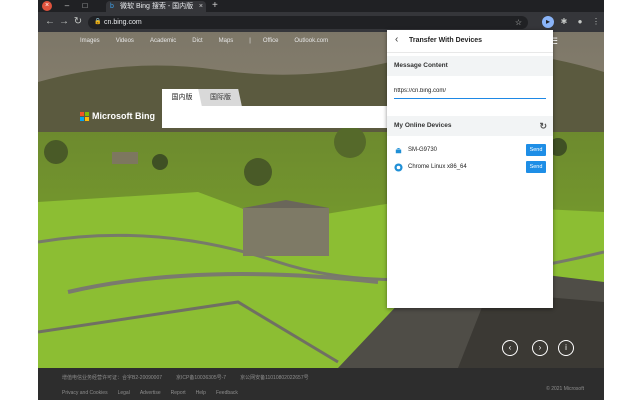 The height and width of the screenshot is (400, 640). I want to click on online-devices-label: My Online Devices, so click(423, 125).